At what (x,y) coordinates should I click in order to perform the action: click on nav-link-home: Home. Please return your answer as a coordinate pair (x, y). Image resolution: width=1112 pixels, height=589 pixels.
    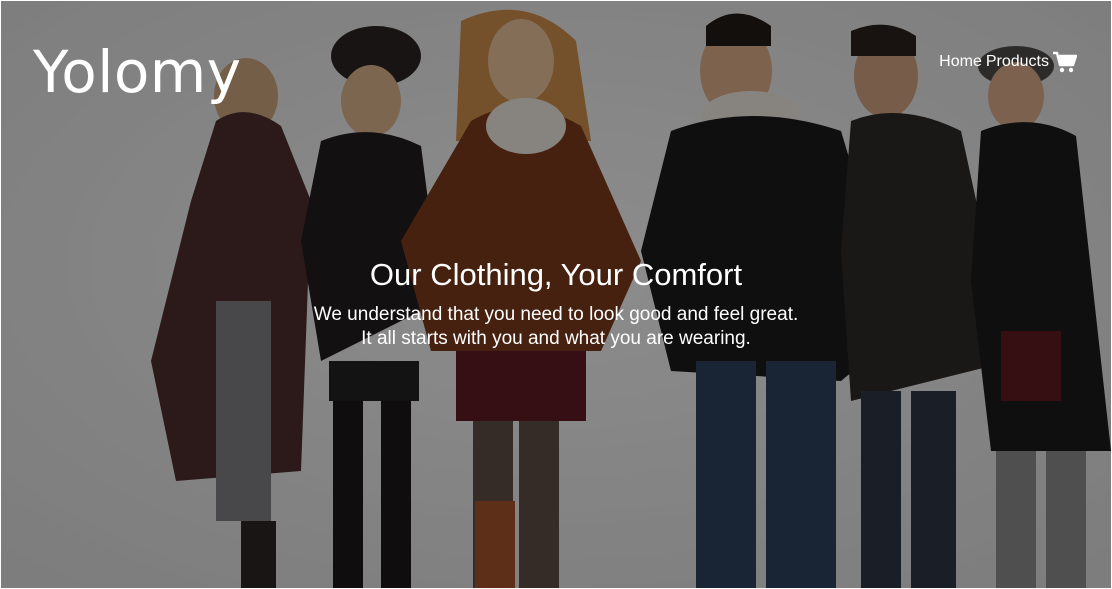
    Looking at the image, I should click on (960, 62).